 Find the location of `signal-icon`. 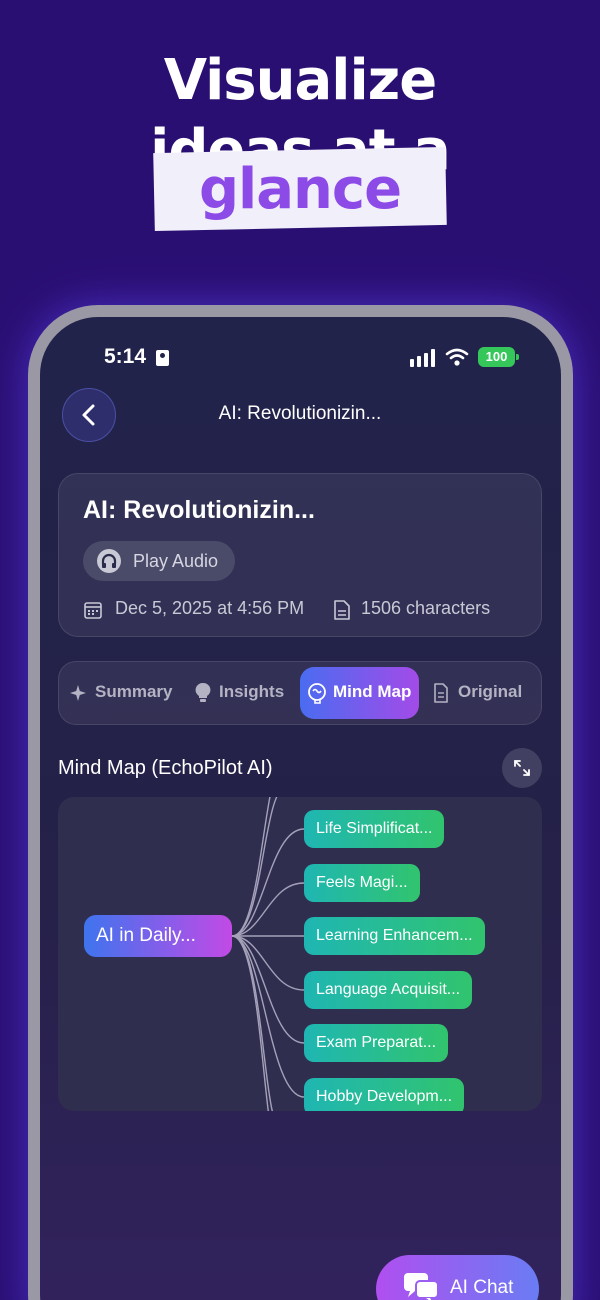

signal-icon is located at coordinates (422, 358).